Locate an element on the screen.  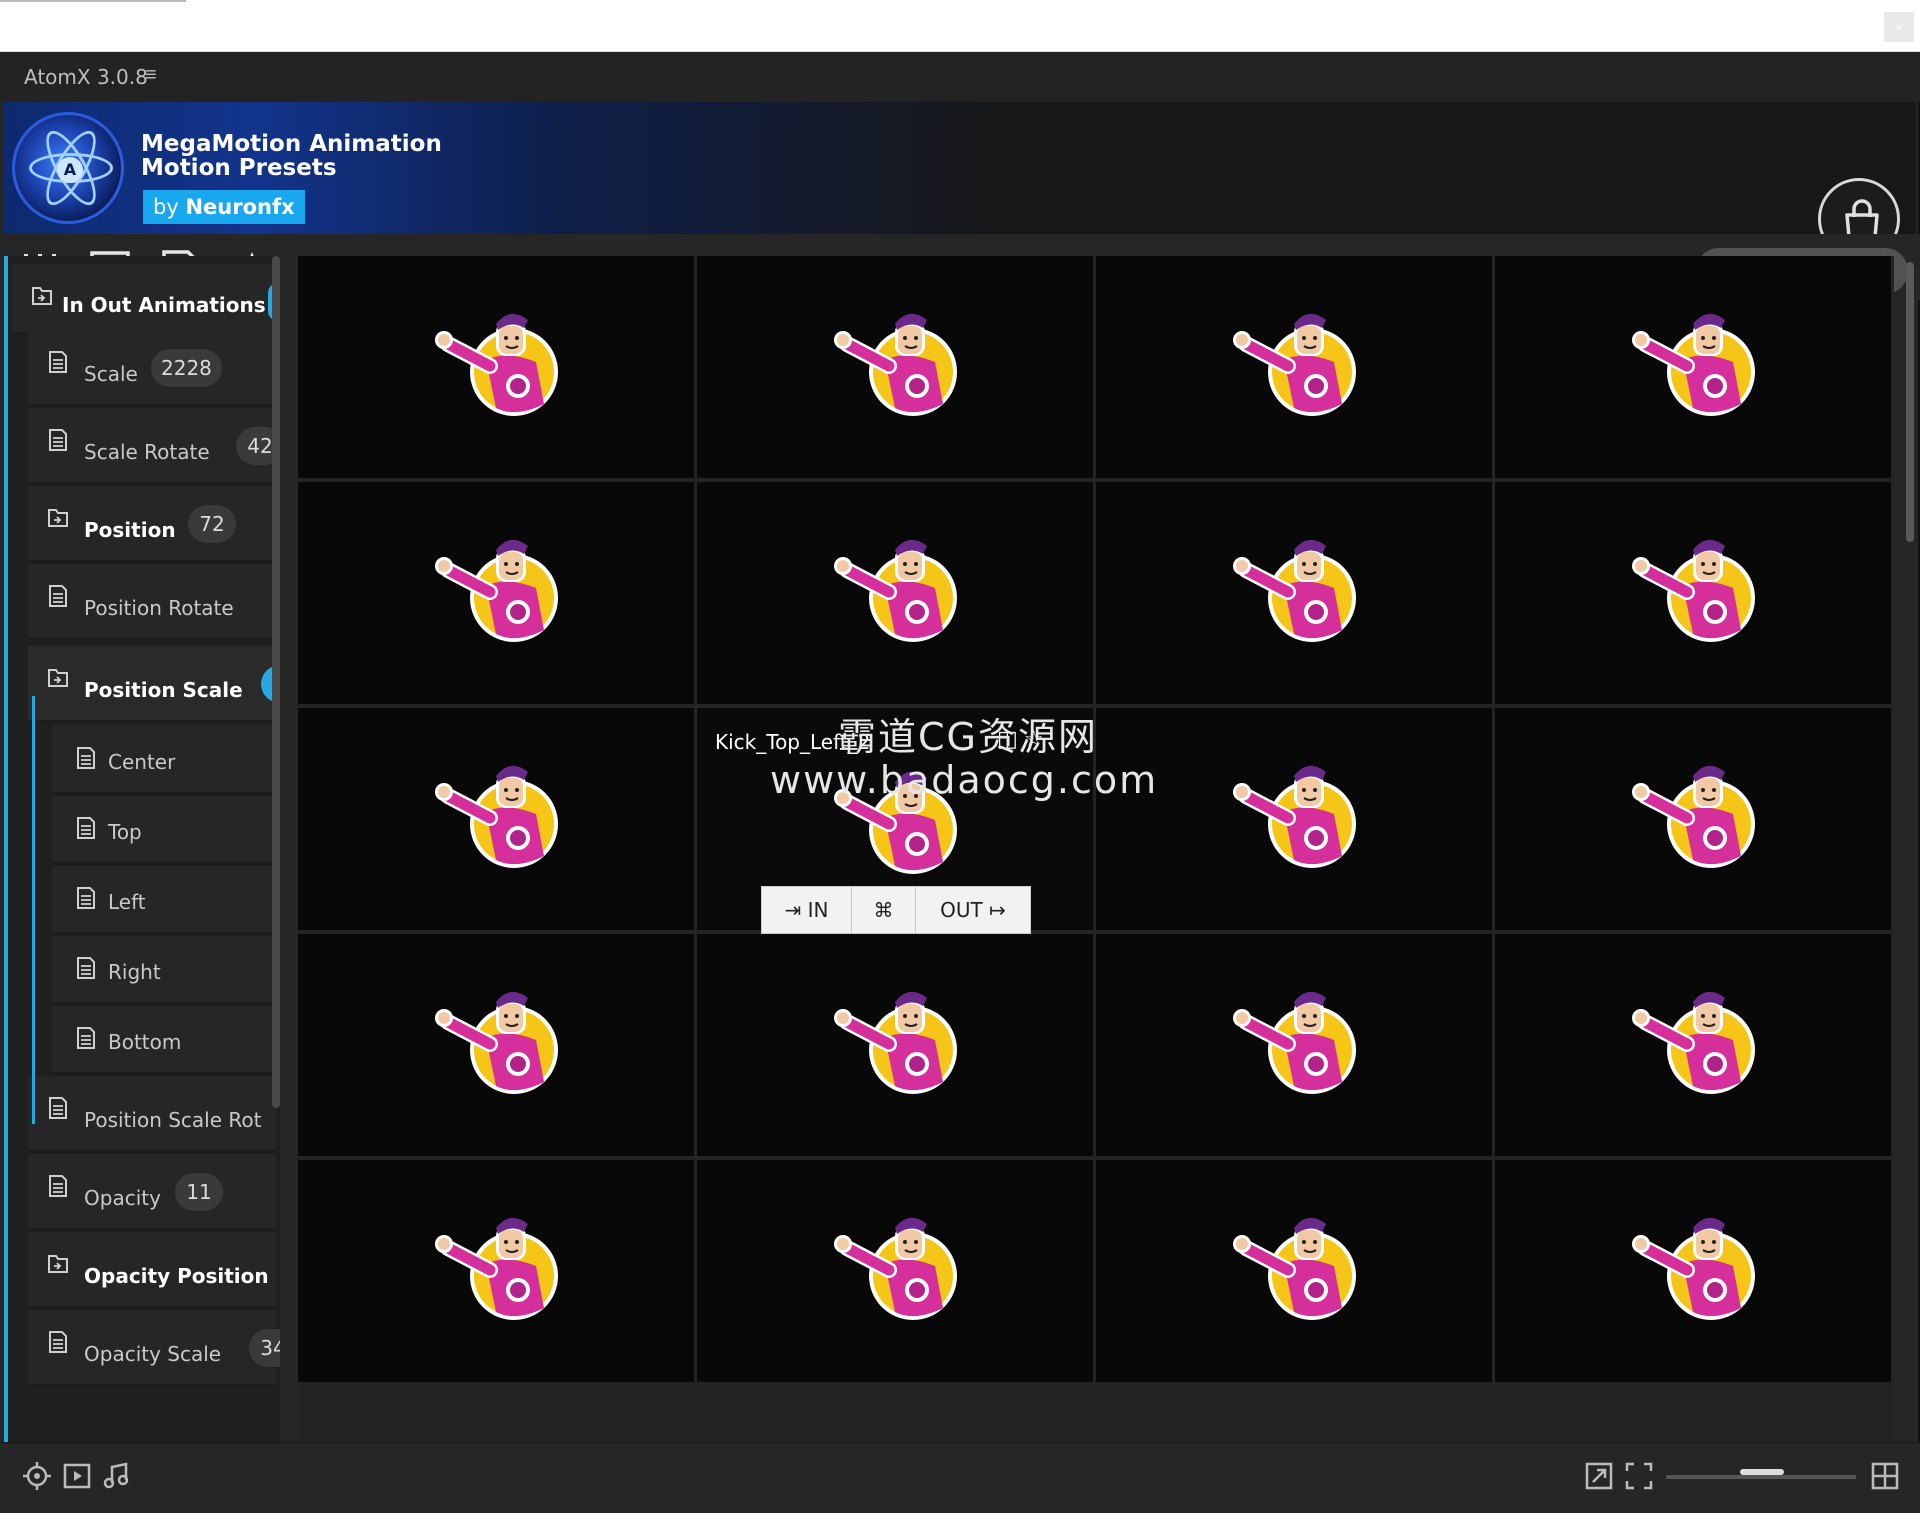
hamburger-menu-icon: ≡ is located at coordinates (151, 75).